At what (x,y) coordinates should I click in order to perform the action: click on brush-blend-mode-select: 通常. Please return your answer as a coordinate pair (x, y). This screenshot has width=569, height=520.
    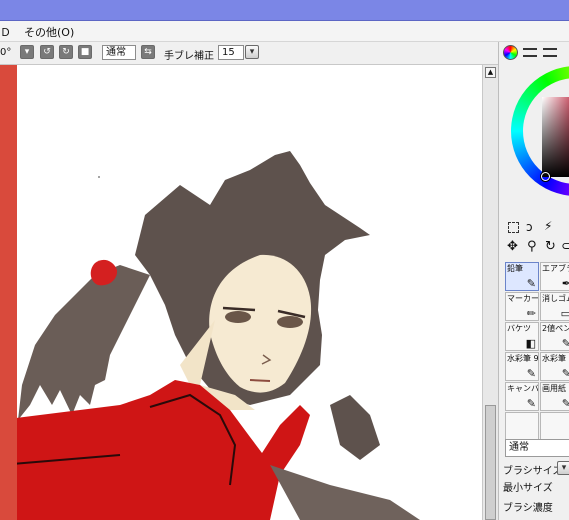
    Looking at the image, I should click on (537, 448).